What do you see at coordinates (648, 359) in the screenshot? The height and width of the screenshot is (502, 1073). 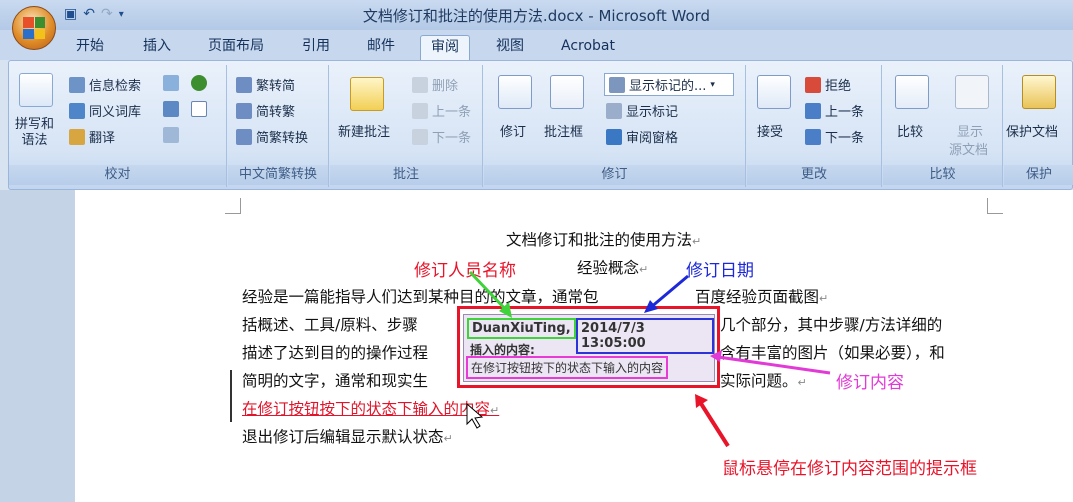 I see `annotation-arrows` at bounding box center [648, 359].